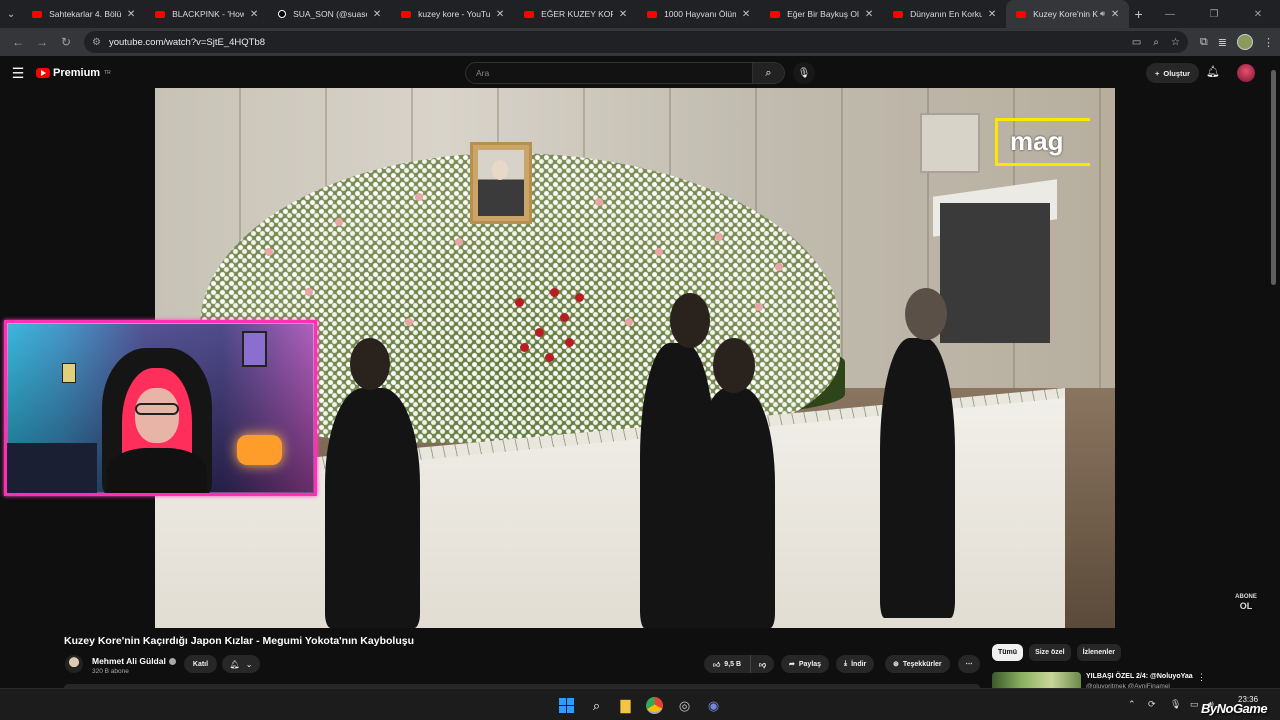  Describe the element at coordinates (1213, 71) in the screenshot. I see `notifications-bell-icon: 🔔︎` at that location.